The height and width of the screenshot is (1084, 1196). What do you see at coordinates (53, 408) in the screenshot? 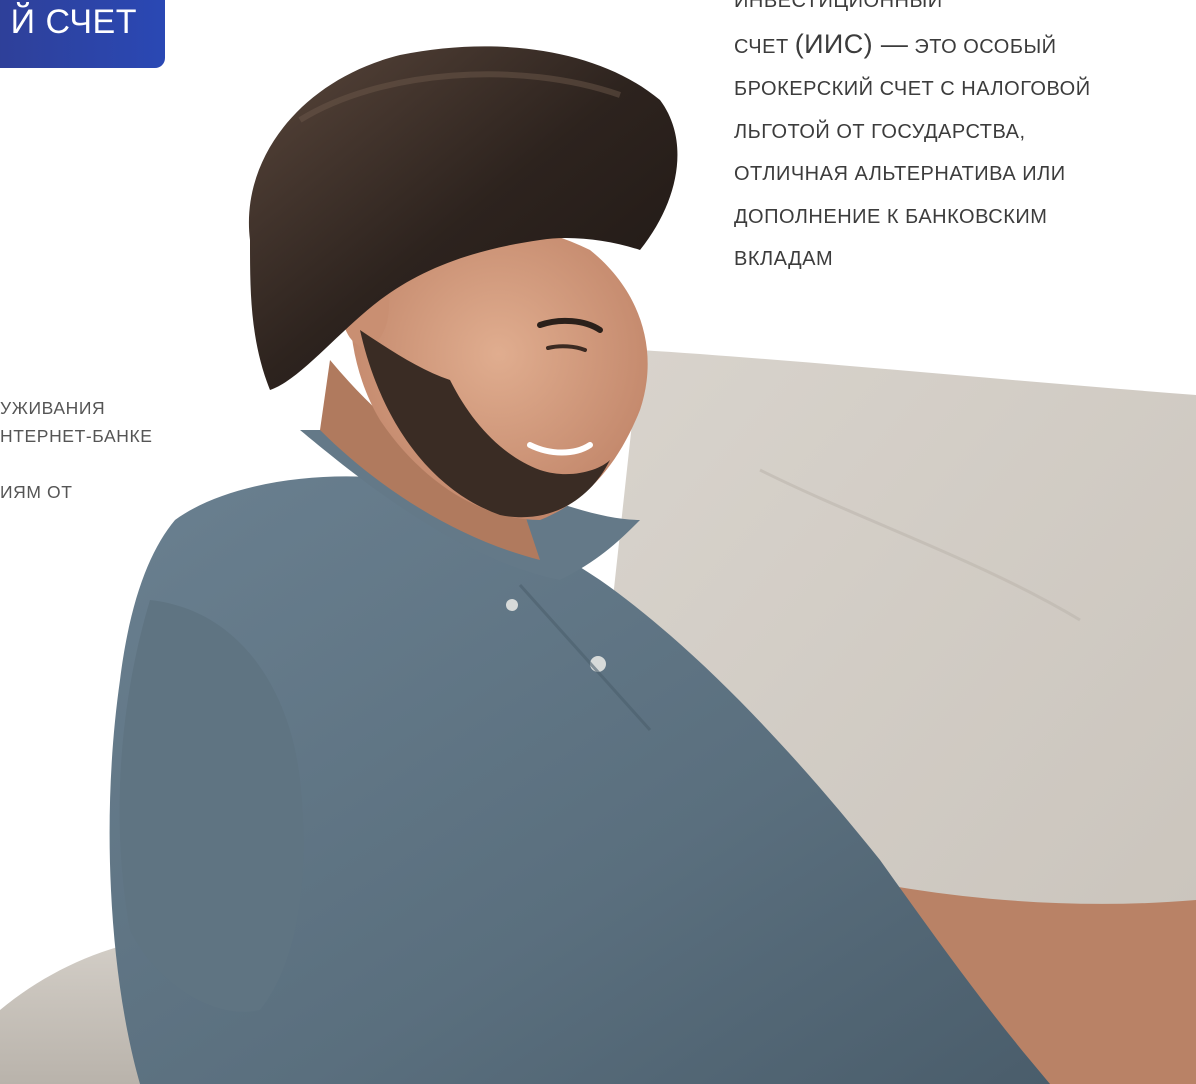
I see `benefit-item: УЖИВАНИЯ` at bounding box center [53, 408].